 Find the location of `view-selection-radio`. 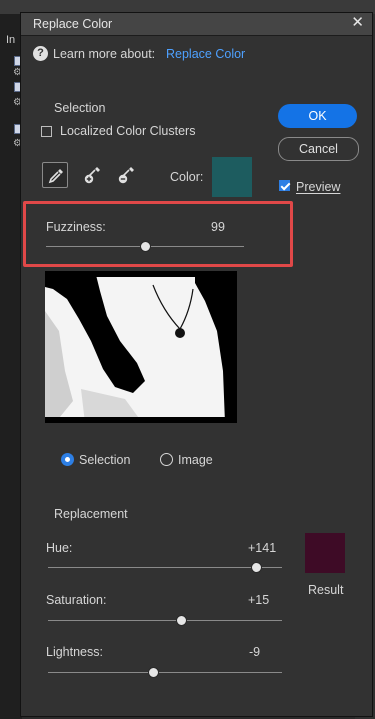

view-selection-radio is located at coordinates (67, 459).